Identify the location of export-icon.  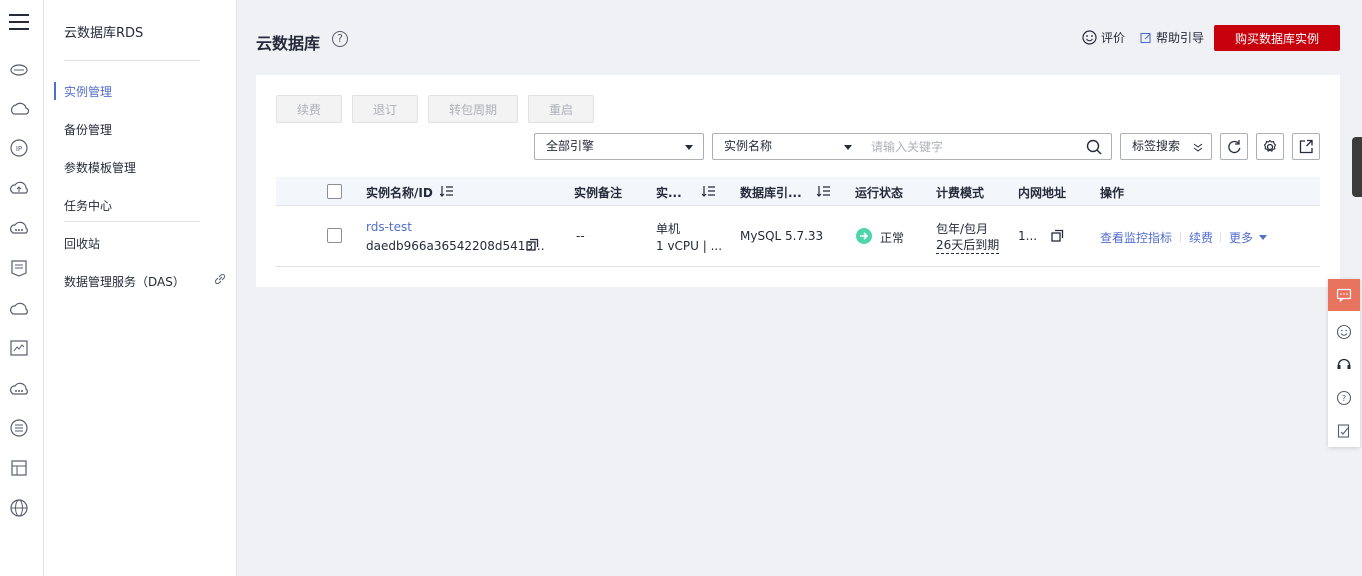
(1306, 146).